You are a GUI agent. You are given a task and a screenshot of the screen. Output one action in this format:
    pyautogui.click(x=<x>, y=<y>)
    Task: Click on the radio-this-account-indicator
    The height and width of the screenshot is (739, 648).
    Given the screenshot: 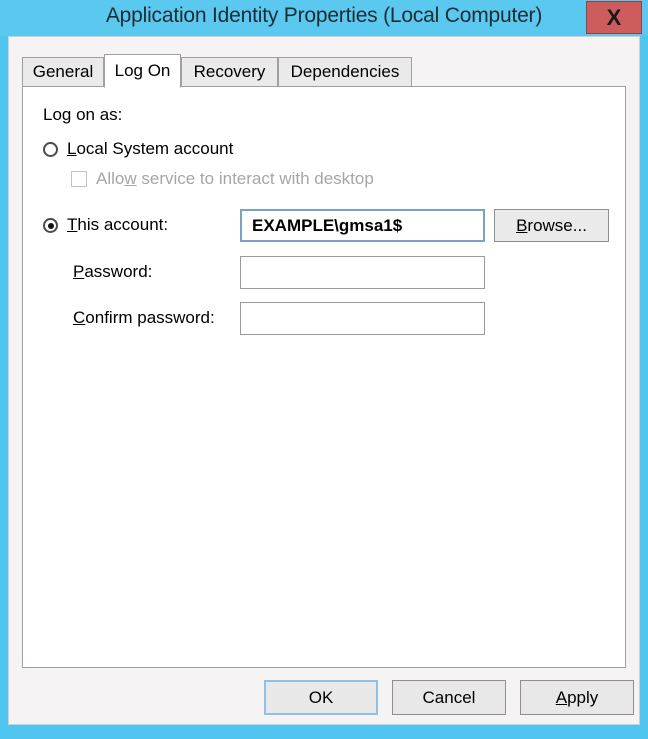 What is the action you would take?
    pyautogui.click(x=50, y=225)
    